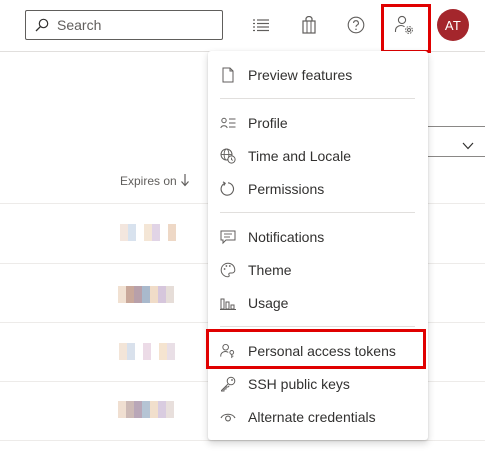  I want to click on menu-item-label: Profile, so click(268, 123).